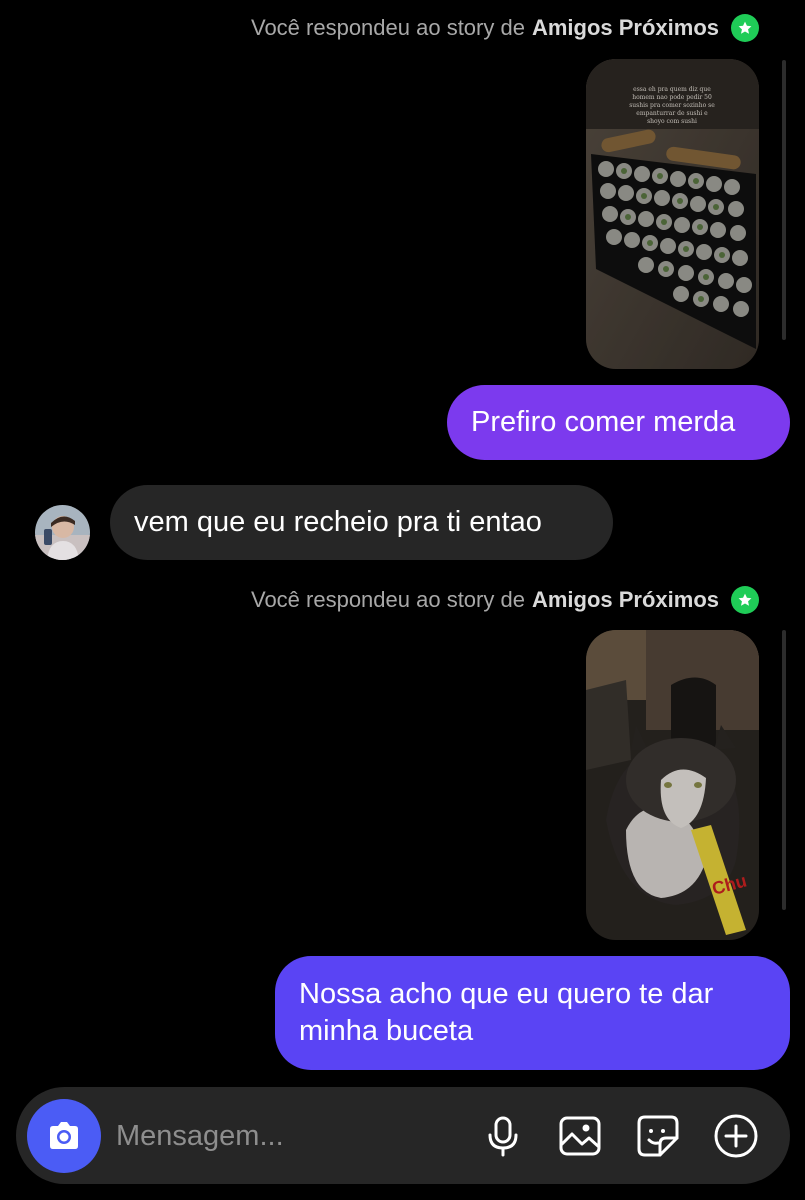 The height and width of the screenshot is (1200, 805). I want to click on received-message-bubble: vem que eu recheio pra ti entao, so click(361, 522).